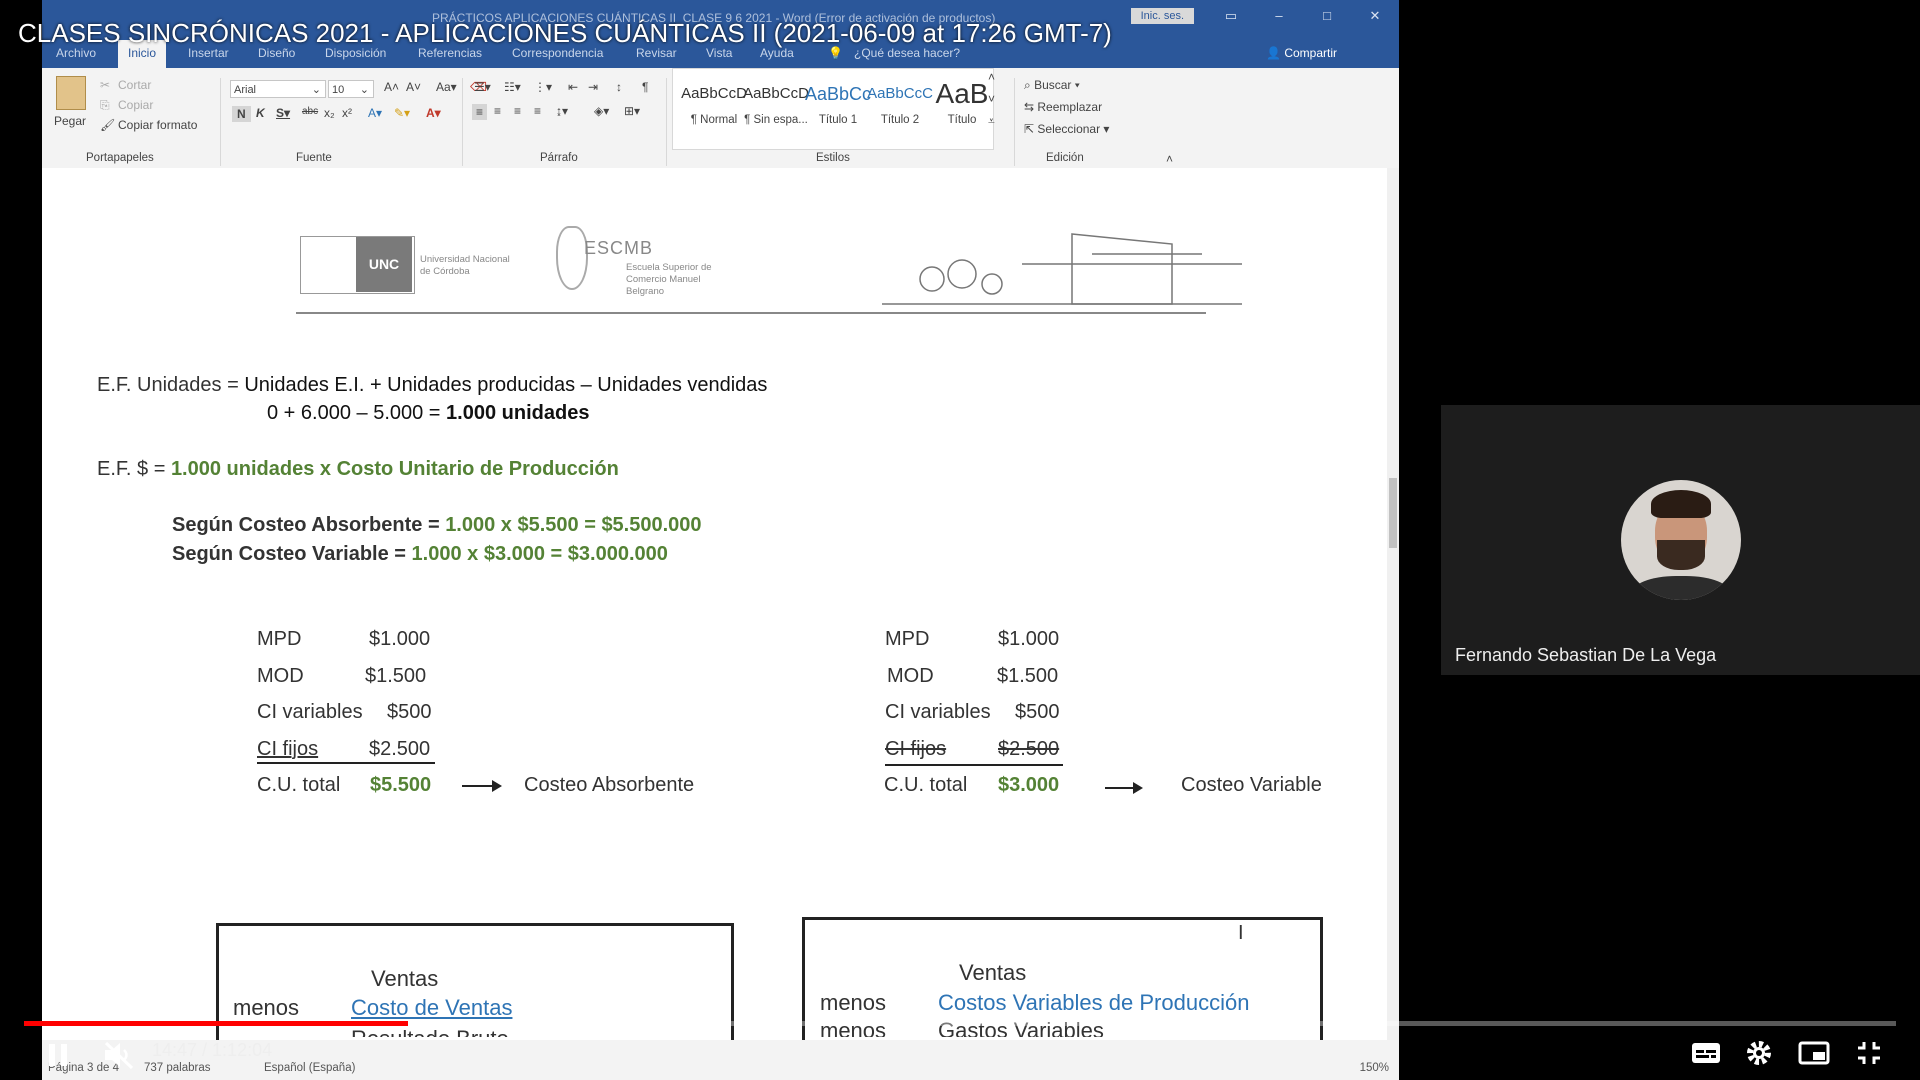  Describe the element at coordinates (1029, 639) in the screenshot. I see `right-cost-value: $1.000` at that location.